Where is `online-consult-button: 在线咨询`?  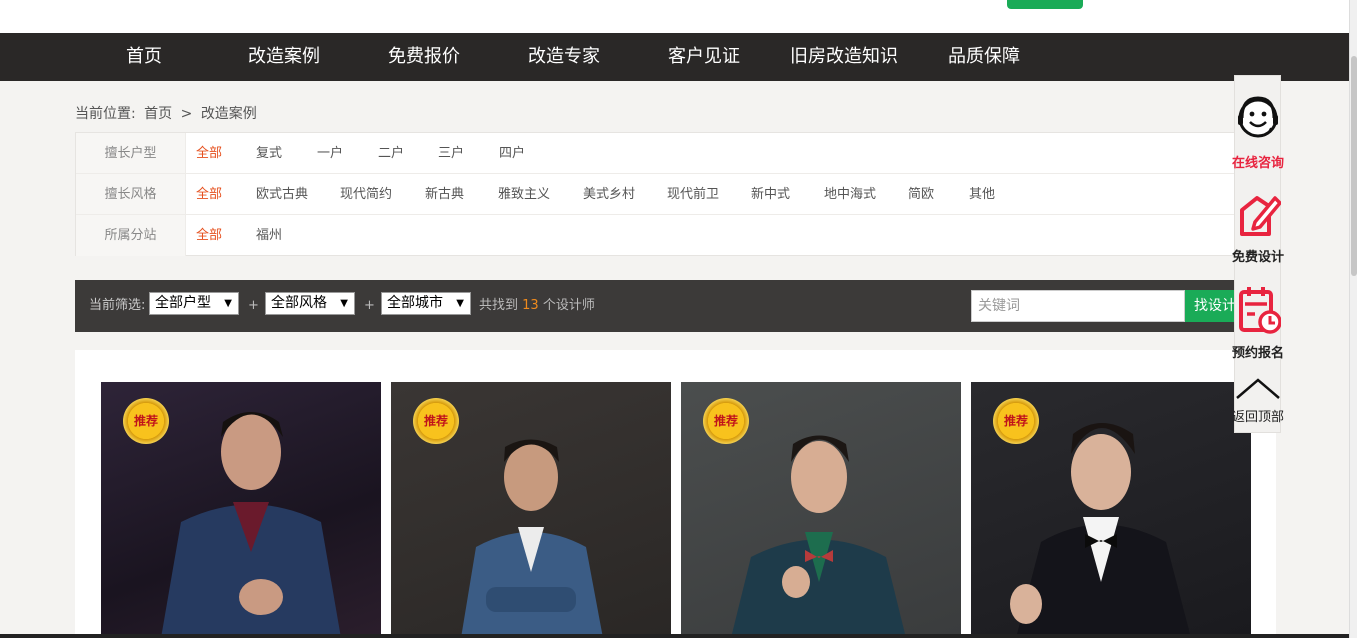 online-consult-button: 在线咨询 is located at coordinates (1258, 135).